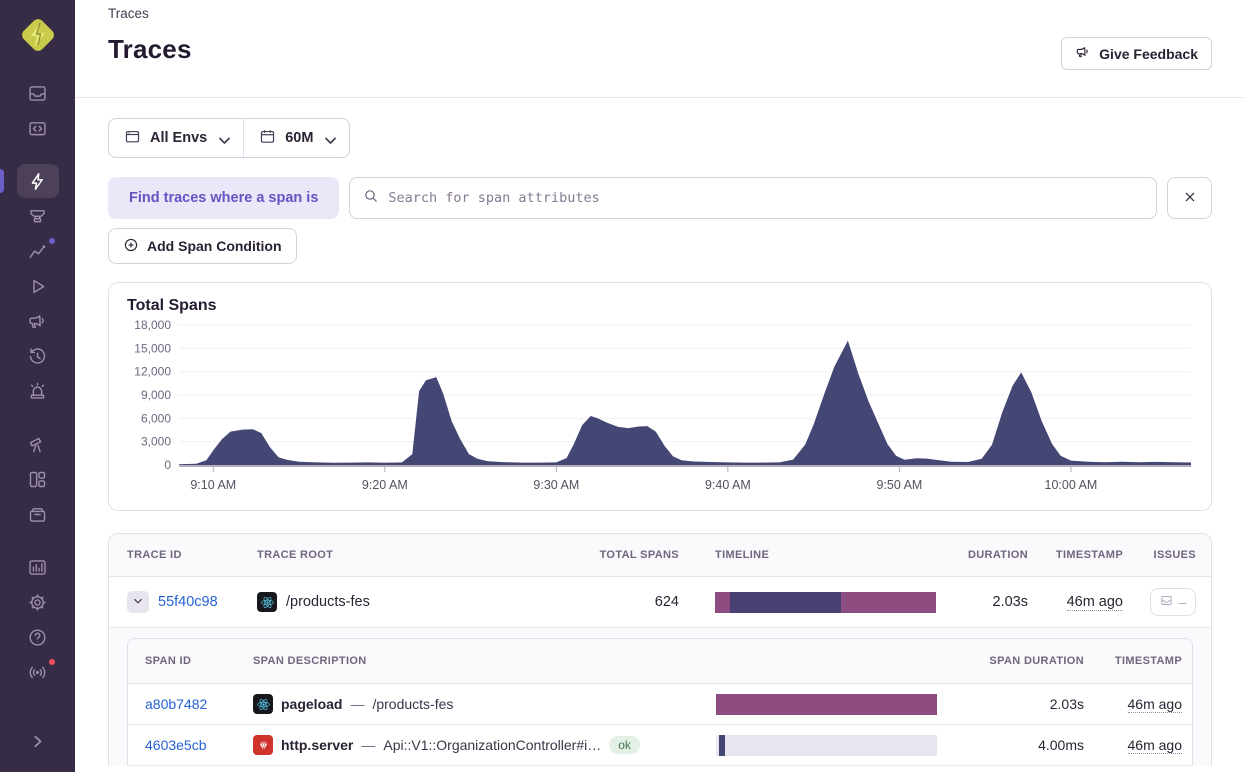 This screenshot has width=1244, height=772. What do you see at coordinates (371, 198) in the screenshot?
I see `search-icon` at bounding box center [371, 198].